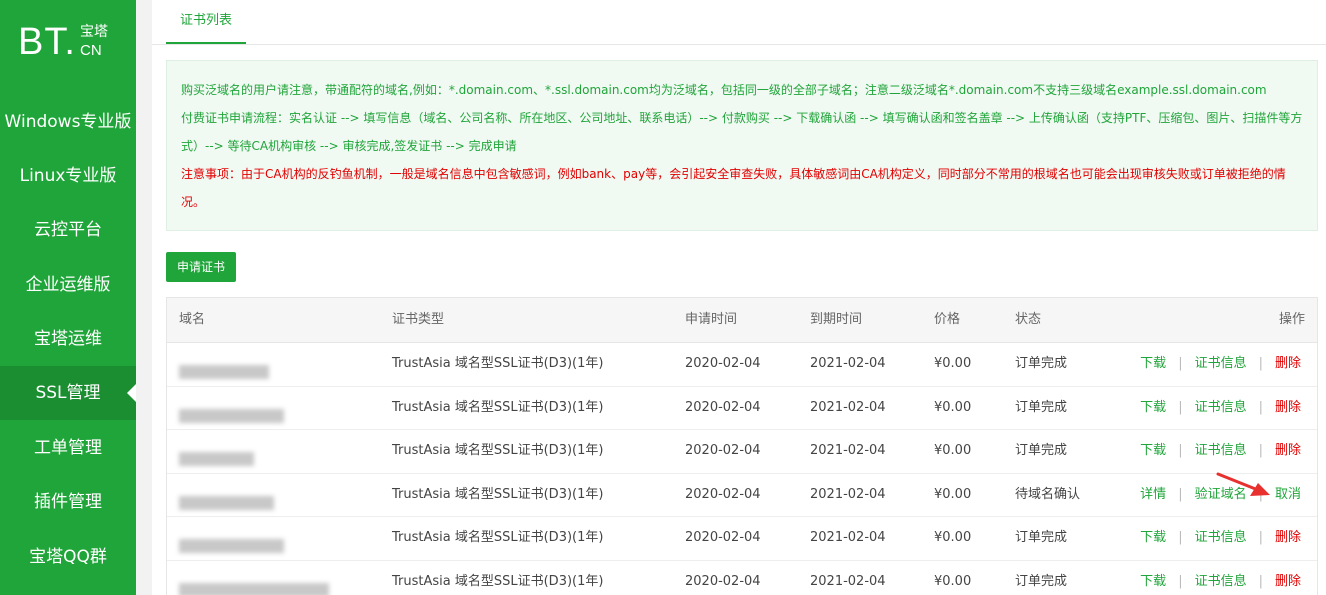 Image resolution: width=1326 pixels, height=595 pixels. I want to click on logo-bt-text: BT., so click(47, 42).